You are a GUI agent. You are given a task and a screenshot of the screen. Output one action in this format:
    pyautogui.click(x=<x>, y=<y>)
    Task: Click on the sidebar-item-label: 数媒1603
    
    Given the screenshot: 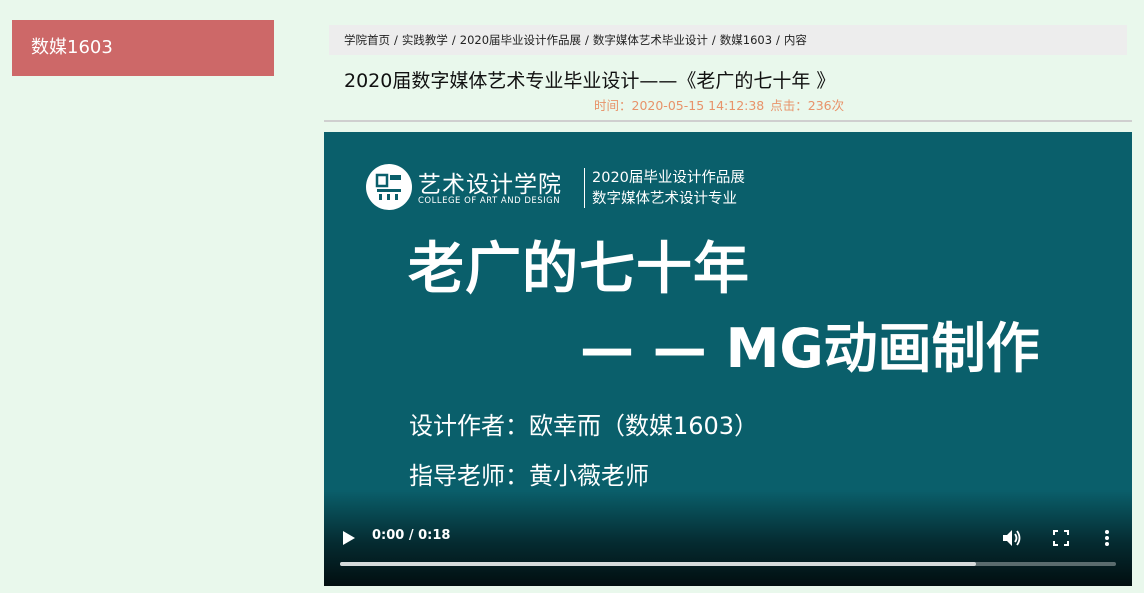 What is the action you would take?
    pyautogui.click(x=72, y=47)
    